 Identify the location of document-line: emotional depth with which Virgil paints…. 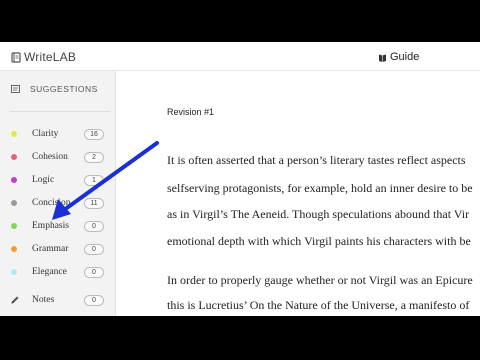
(319, 241).